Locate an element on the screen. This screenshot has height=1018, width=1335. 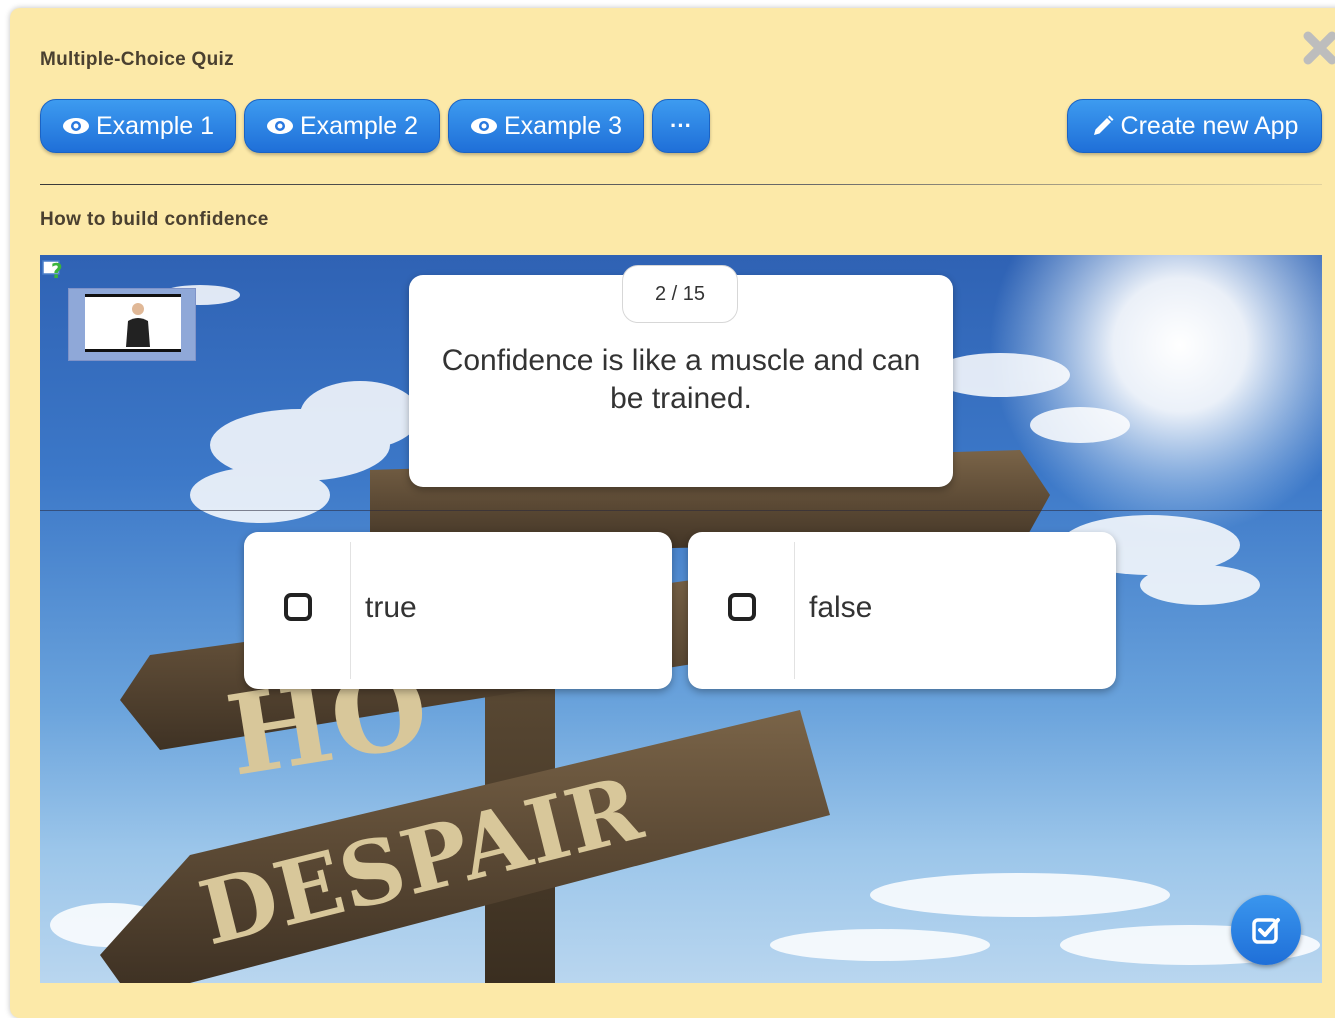
create-new-app-label: Create new App is located at coordinates (1209, 125).